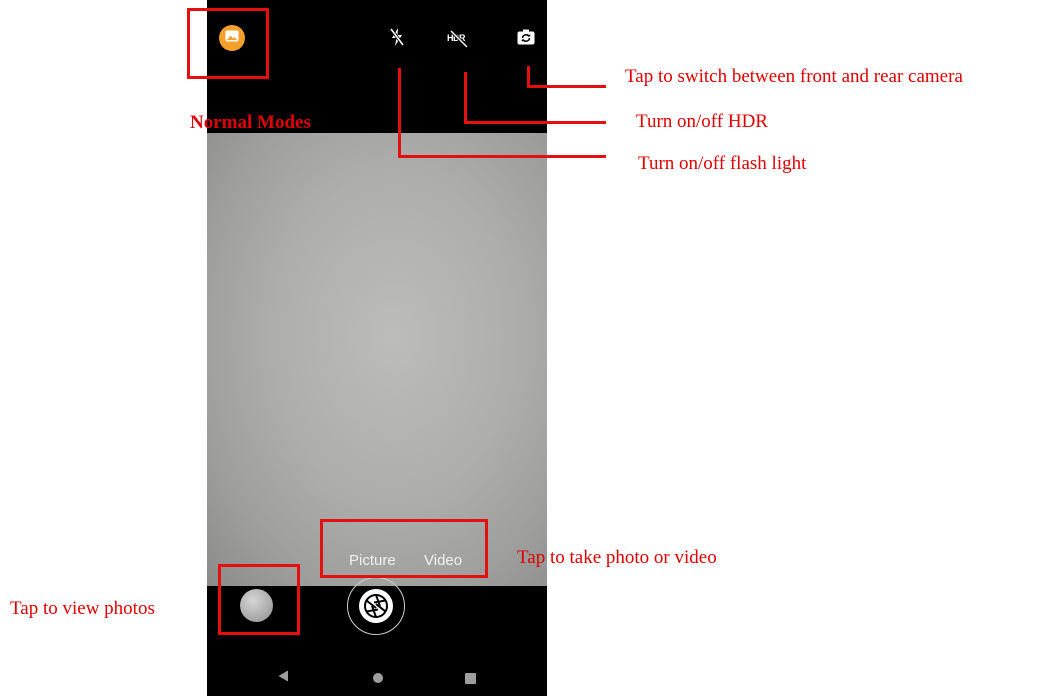 The image size is (1060, 696). I want to click on flash-toggle-button, so click(397, 39).